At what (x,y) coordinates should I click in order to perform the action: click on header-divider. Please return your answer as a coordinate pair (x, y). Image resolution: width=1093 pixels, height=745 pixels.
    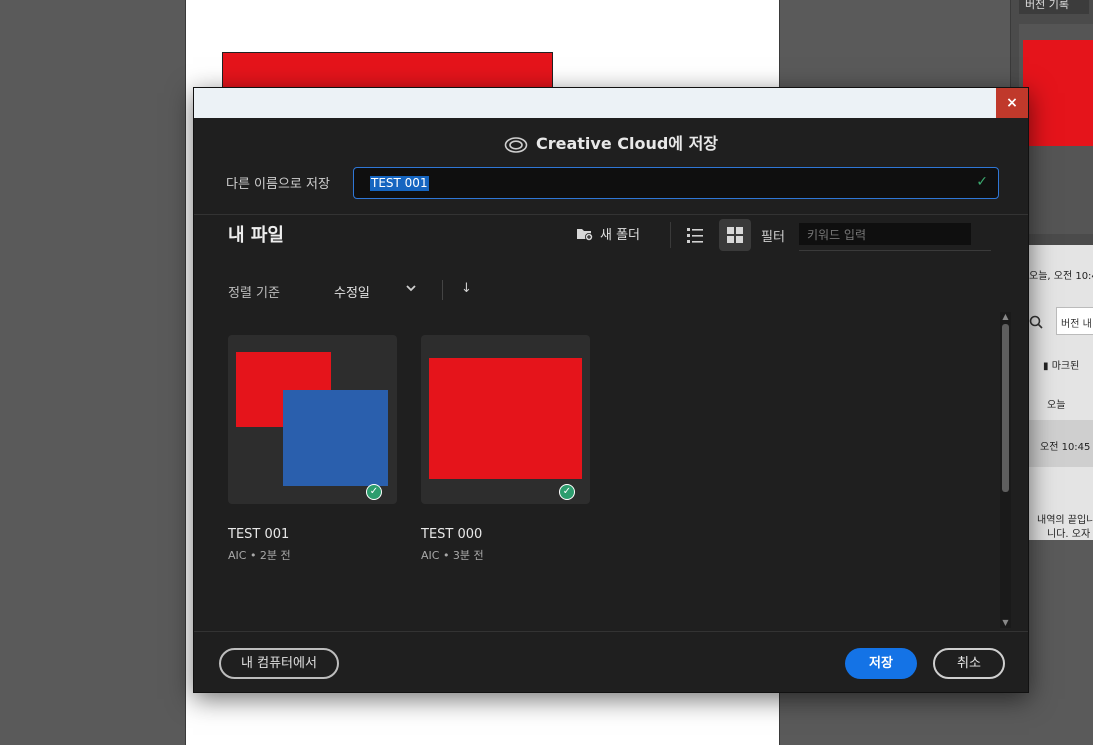
    Looking at the image, I should click on (611, 214).